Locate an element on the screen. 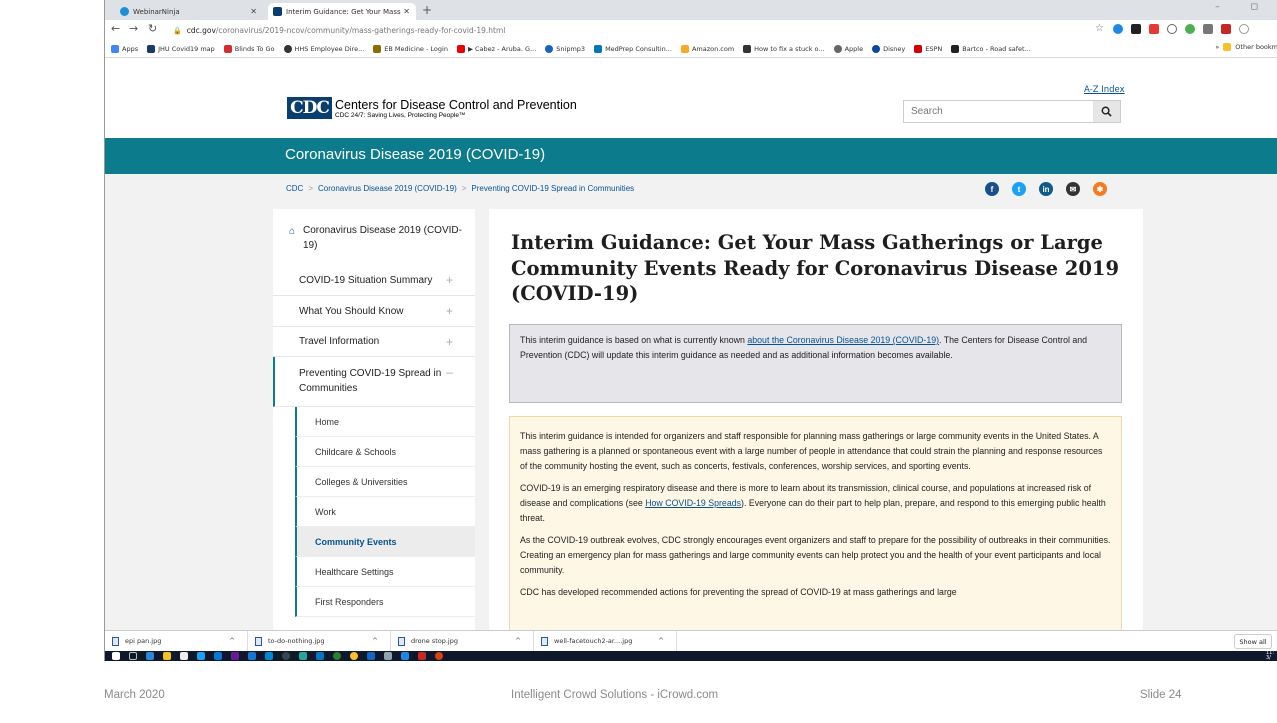  nav-section-situation-summary: COVID-19 Situation Summary + is located at coordinates (374, 280).